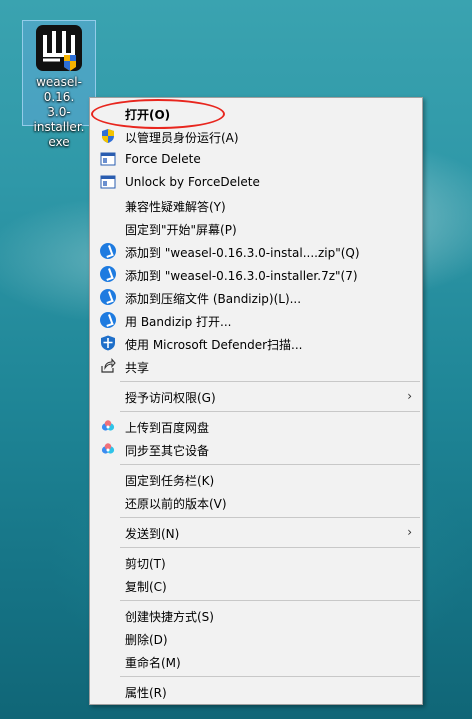 This screenshot has width=472, height=719. What do you see at coordinates (256, 502) in the screenshot?
I see `menu-item-restore-versions: 还原以前的版本(V)` at bounding box center [256, 502].